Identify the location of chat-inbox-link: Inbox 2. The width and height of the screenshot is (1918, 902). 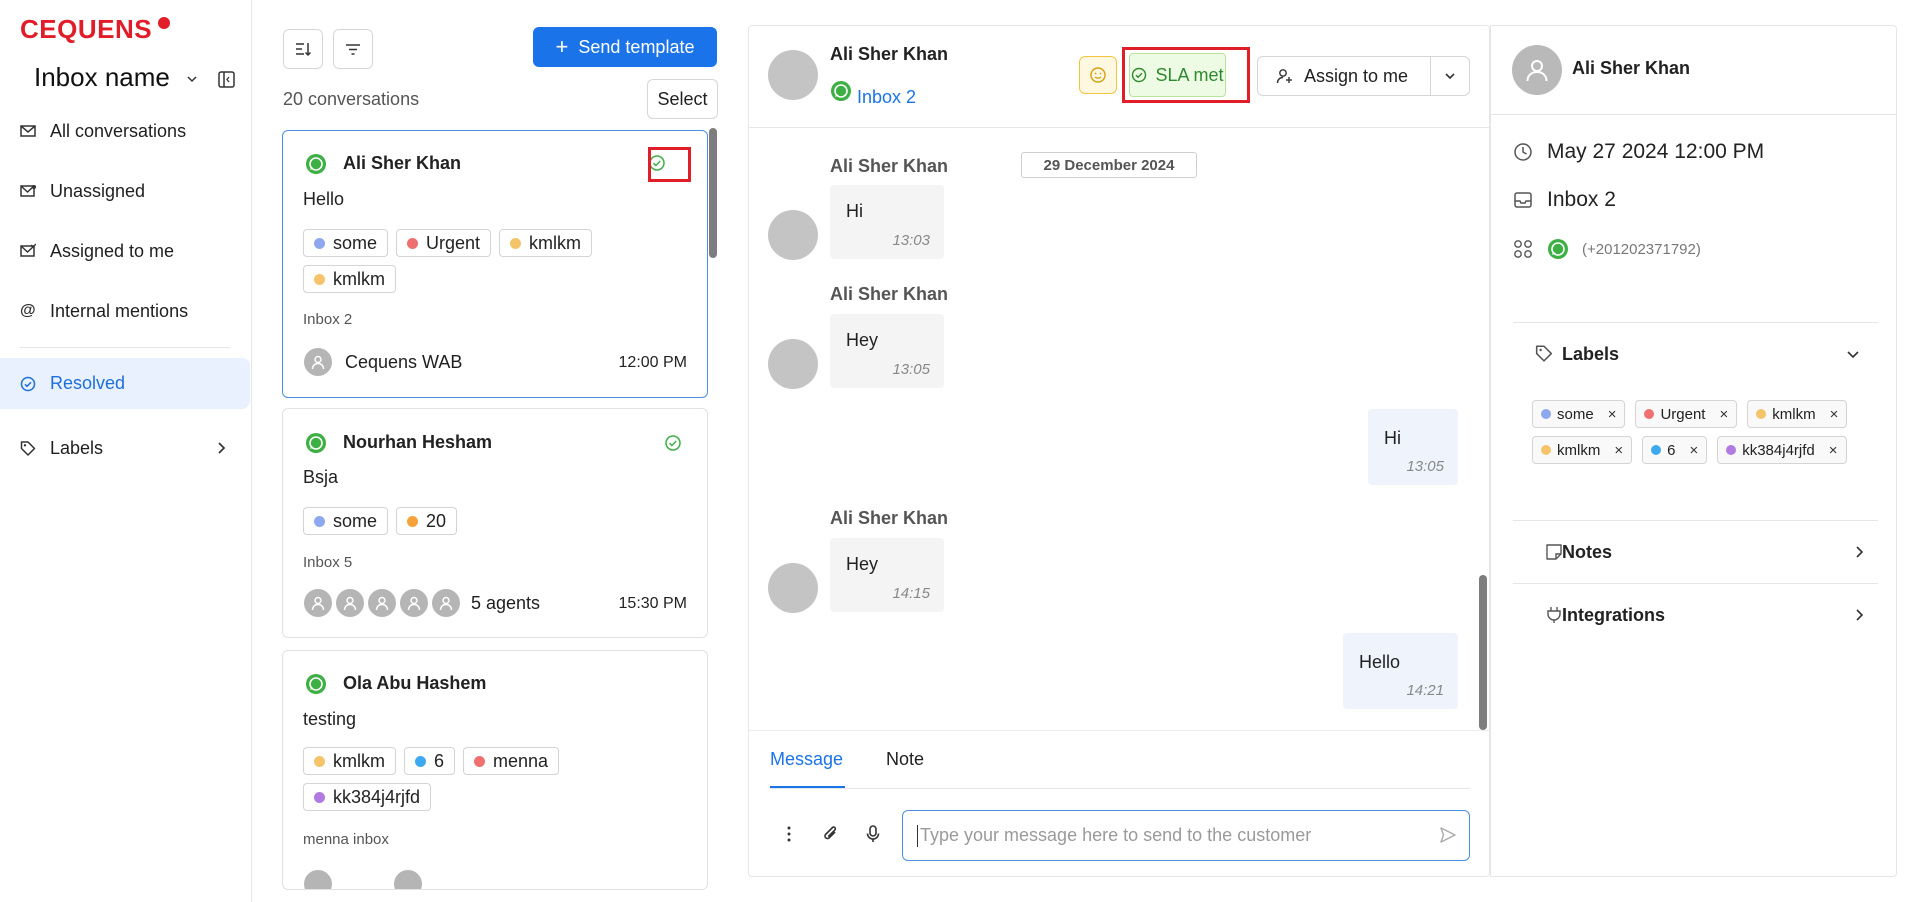
(886, 97).